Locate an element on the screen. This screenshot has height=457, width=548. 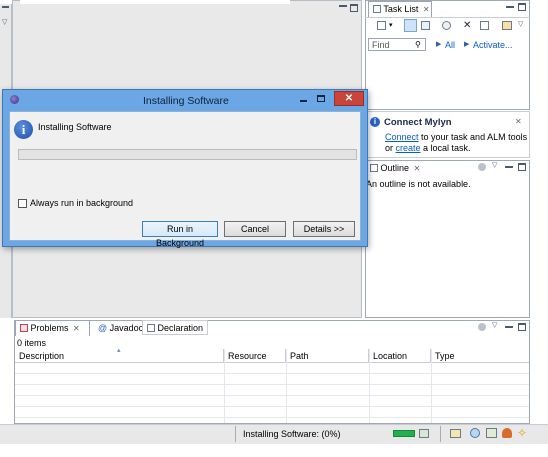
dialog-minimize-button is located at coordinates (303, 99).